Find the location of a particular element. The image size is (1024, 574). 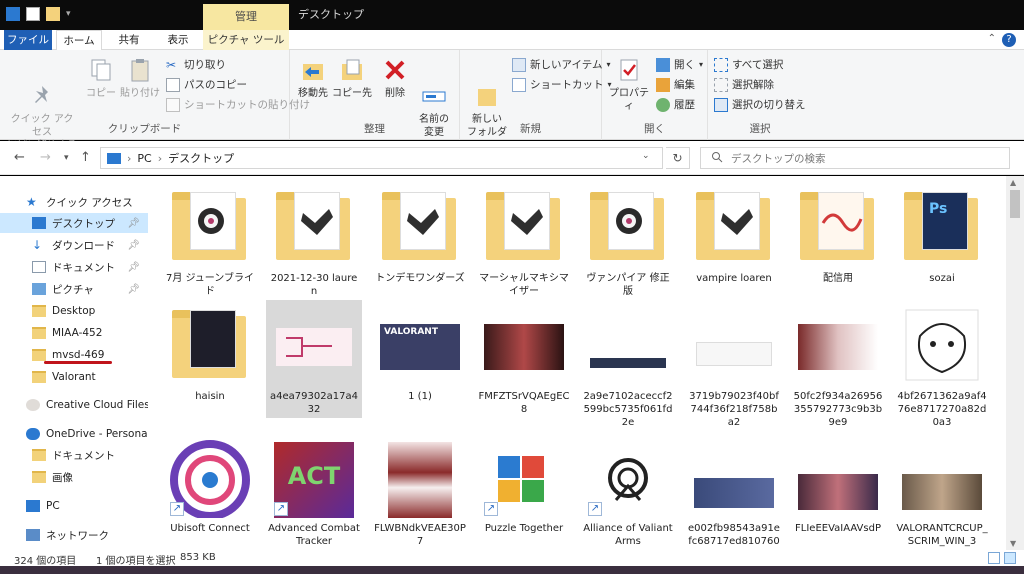

new-folder-button: 新しい フォルダー is located at coordinates (487, 104).